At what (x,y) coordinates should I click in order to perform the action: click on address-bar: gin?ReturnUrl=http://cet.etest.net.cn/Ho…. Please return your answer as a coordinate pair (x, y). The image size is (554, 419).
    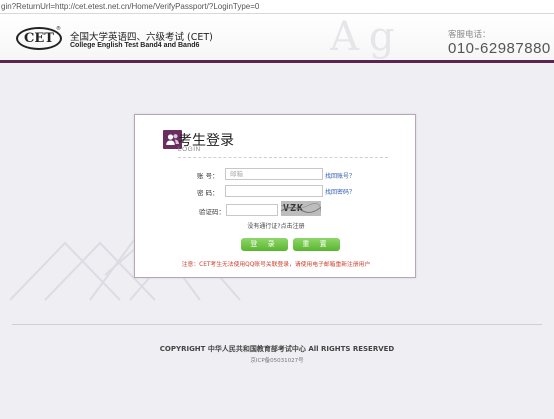
    Looking at the image, I should click on (277, 7).